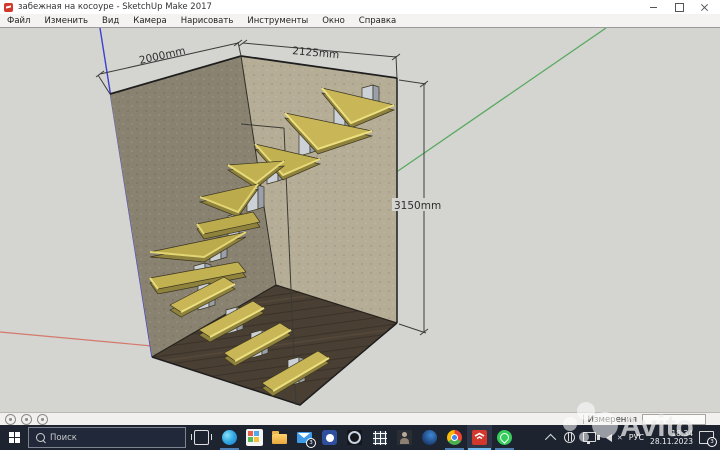  What do you see at coordinates (279, 437) in the screenshot?
I see `file-explorer-icon` at bounding box center [279, 437].